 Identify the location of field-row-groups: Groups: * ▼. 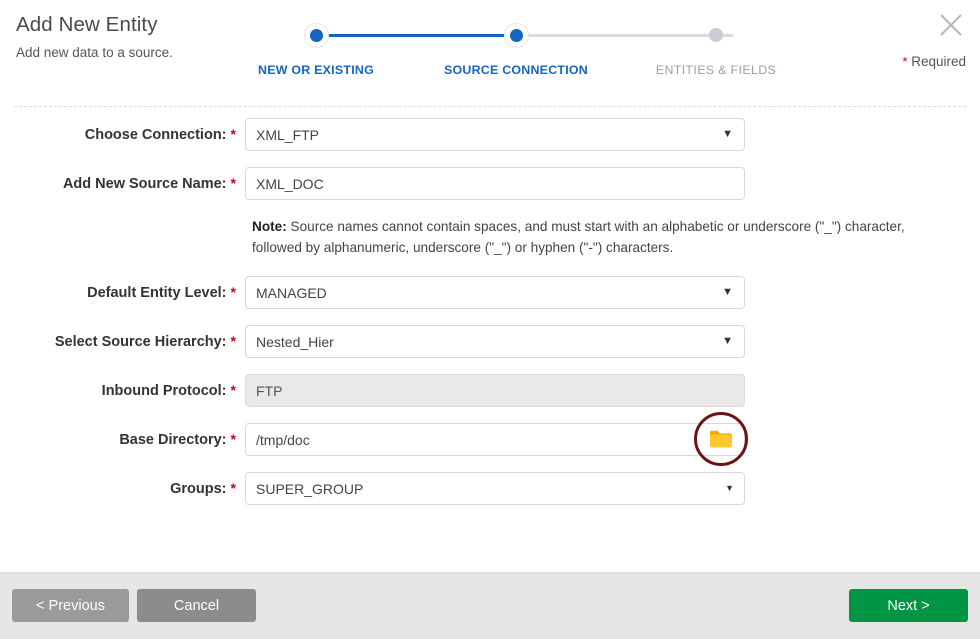
(490, 489).